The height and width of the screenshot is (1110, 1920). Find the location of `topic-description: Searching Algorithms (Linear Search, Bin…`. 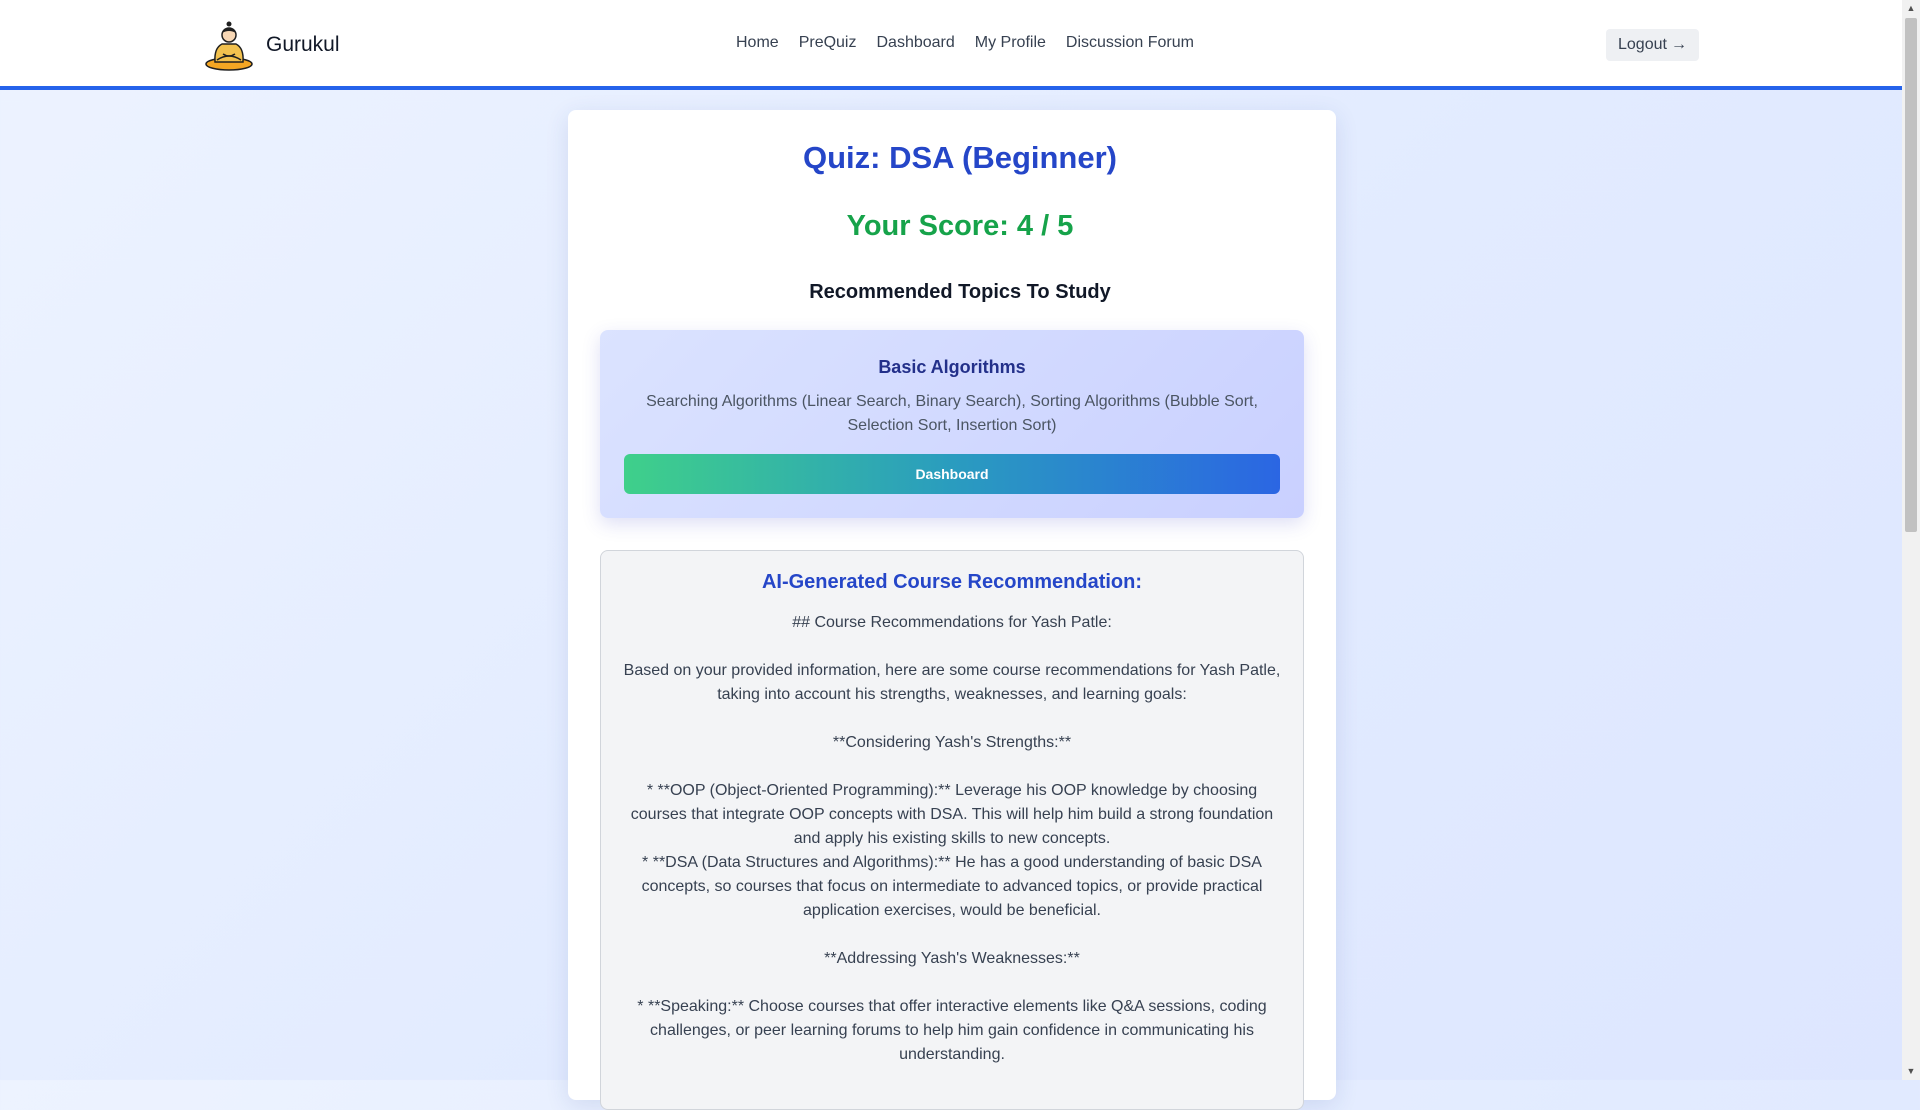

topic-description: Searching Algorithms (Linear Search, Bin… is located at coordinates (952, 413).